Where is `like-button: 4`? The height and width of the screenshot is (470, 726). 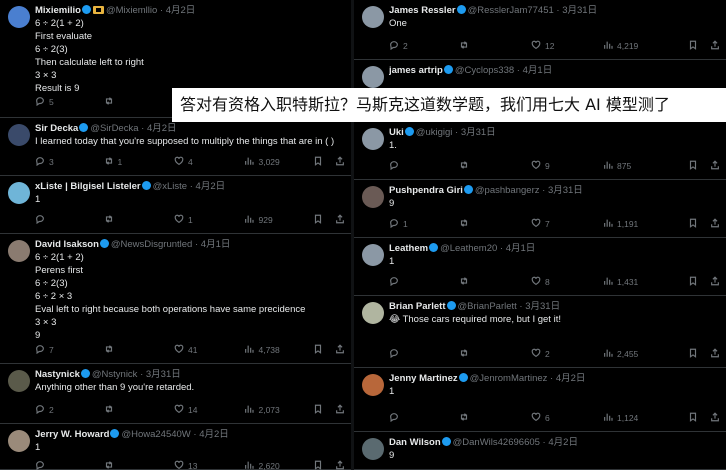
like-button: 4 is located at coordinates (209, 162).